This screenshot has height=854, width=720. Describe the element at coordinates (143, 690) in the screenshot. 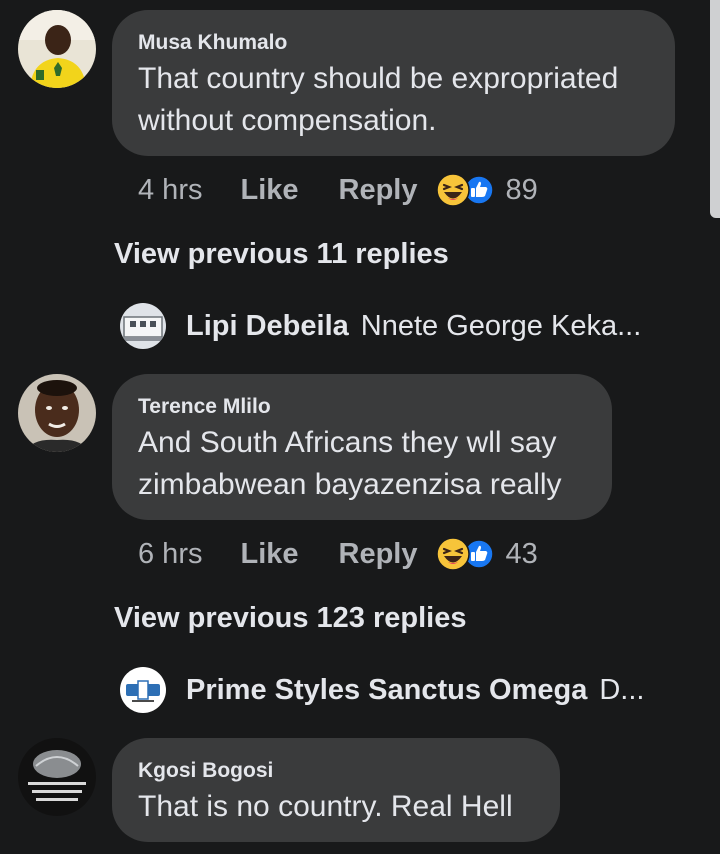

I see `avatar-prime-styles` at that location.